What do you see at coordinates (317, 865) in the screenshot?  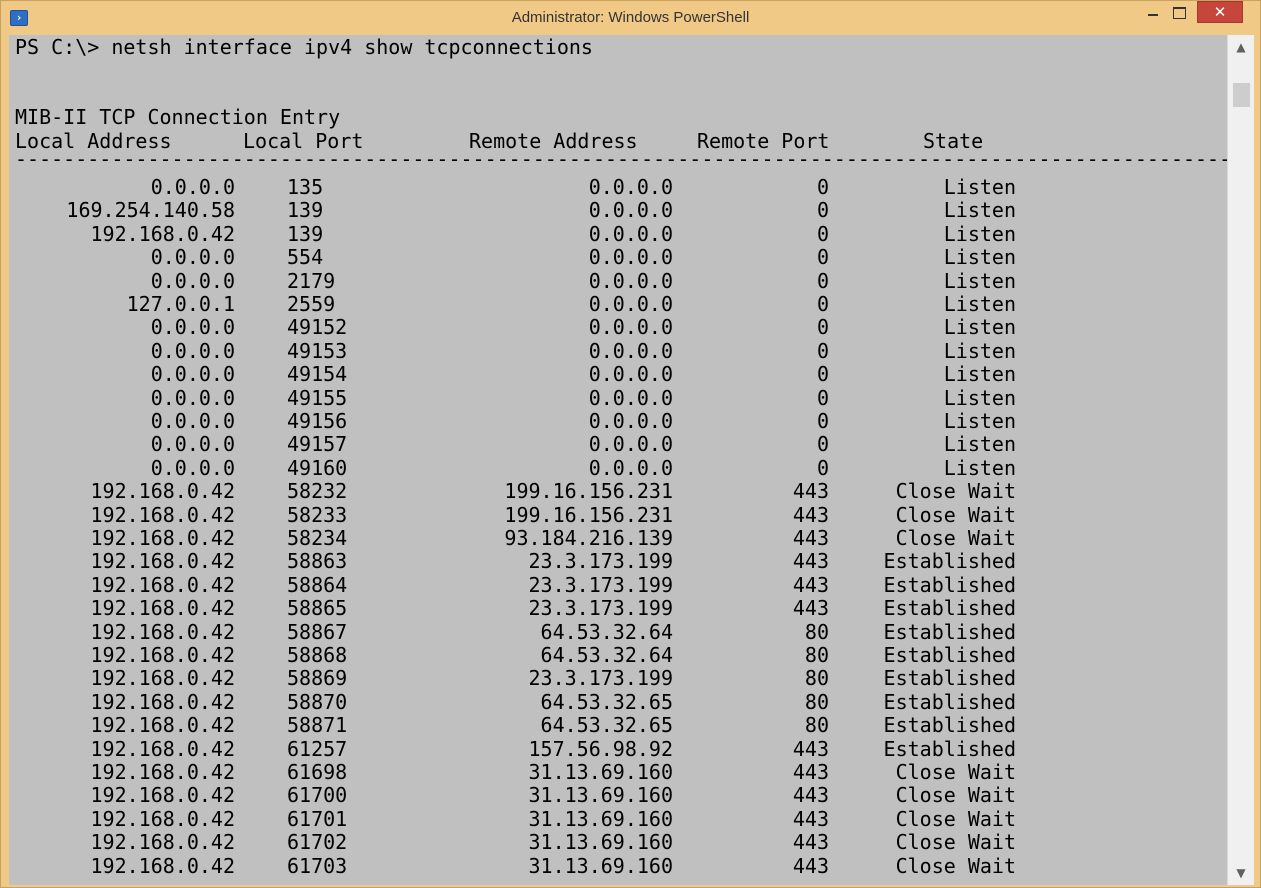 I see `local-port-cell: 61703` at bounding box center [317, 865].